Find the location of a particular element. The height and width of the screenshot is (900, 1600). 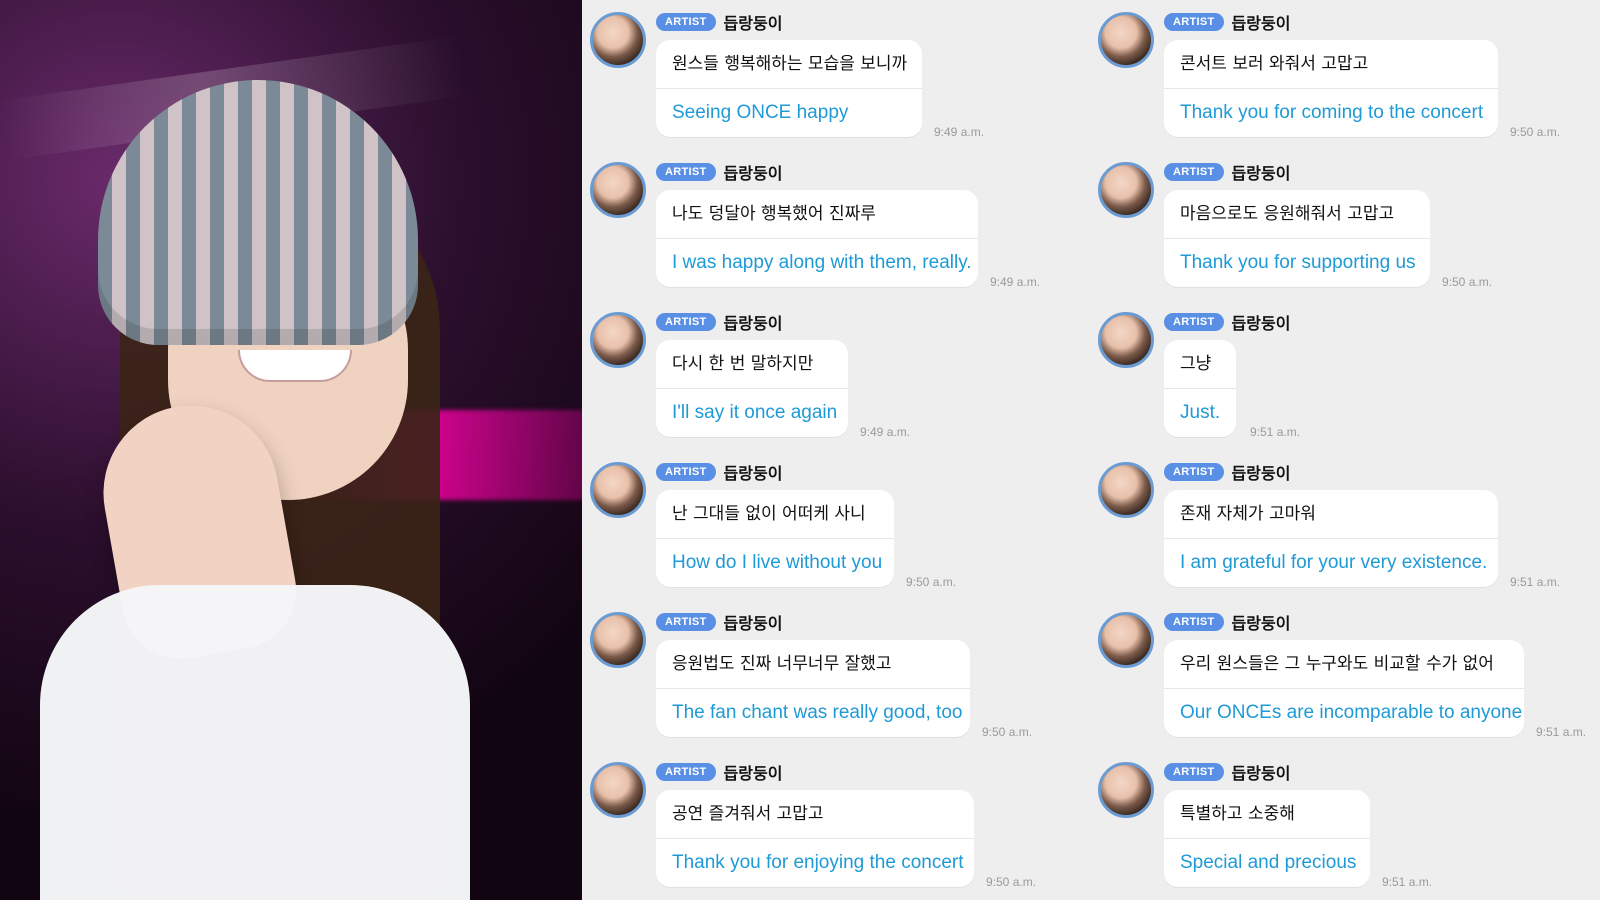

message-translation: I am grateful for your very existence. is located at coordinates (1334, 562).